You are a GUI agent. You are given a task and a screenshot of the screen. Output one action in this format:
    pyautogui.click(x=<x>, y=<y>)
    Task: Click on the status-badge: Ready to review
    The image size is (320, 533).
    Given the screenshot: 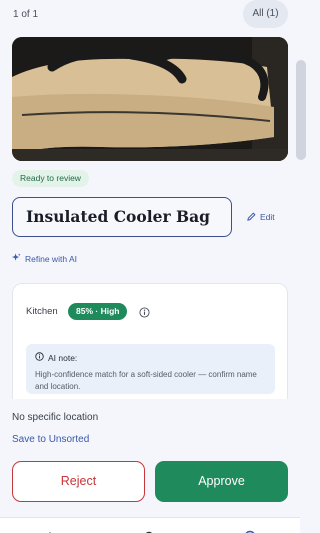 What is the action you would take?
    pyautogui.click(x=50, y=178)
    